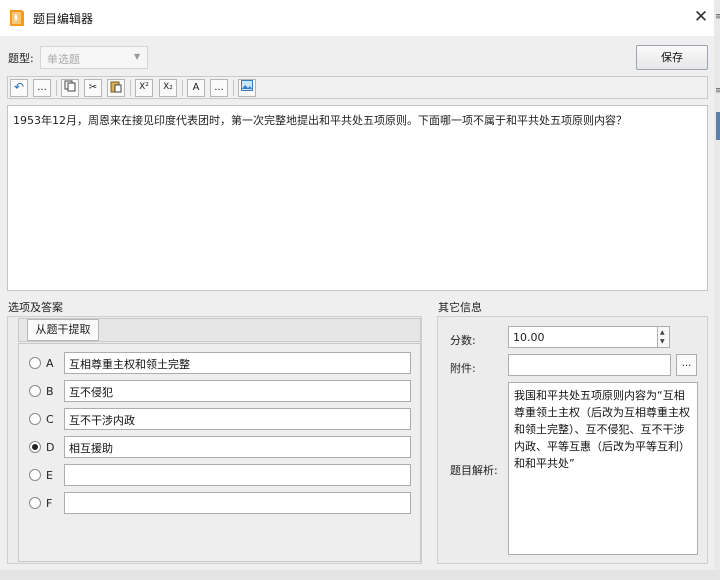  What do you see at coordinates (672, 57) in the screenshot?
I see `save-button: 保存` at bounding box center [672, 57].